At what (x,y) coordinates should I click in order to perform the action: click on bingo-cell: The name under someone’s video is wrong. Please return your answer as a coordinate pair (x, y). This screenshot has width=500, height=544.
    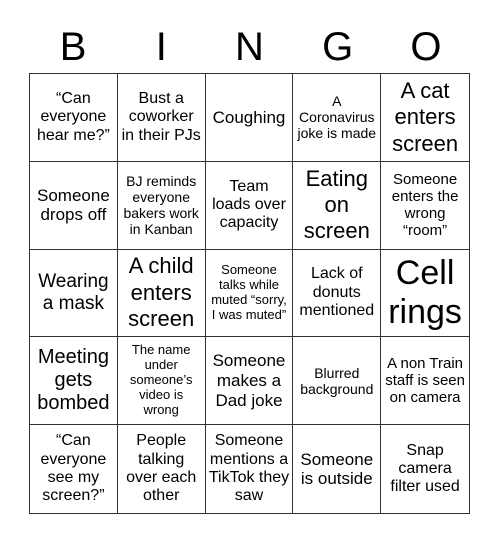
    Looking at the image, I should click on (161, 381).